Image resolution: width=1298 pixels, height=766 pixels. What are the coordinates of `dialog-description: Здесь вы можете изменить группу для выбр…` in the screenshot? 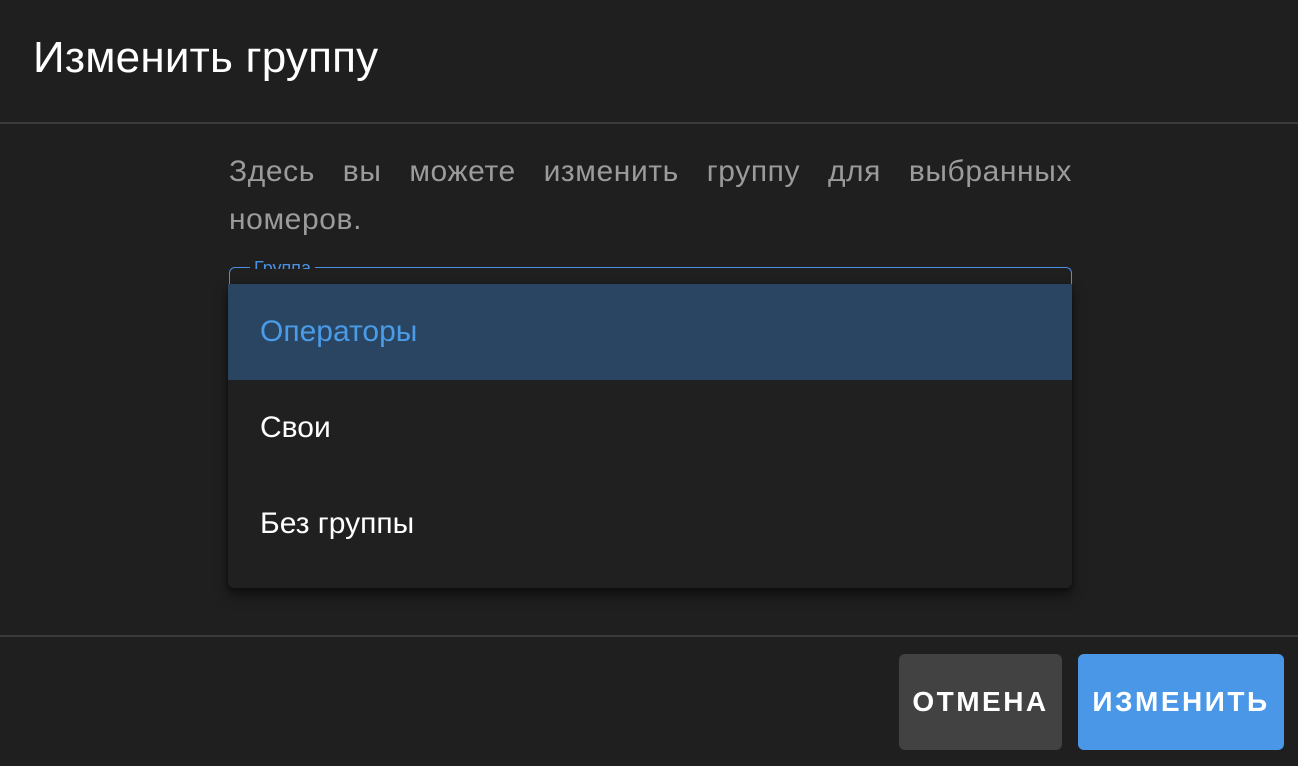 It's located at (650, 195).